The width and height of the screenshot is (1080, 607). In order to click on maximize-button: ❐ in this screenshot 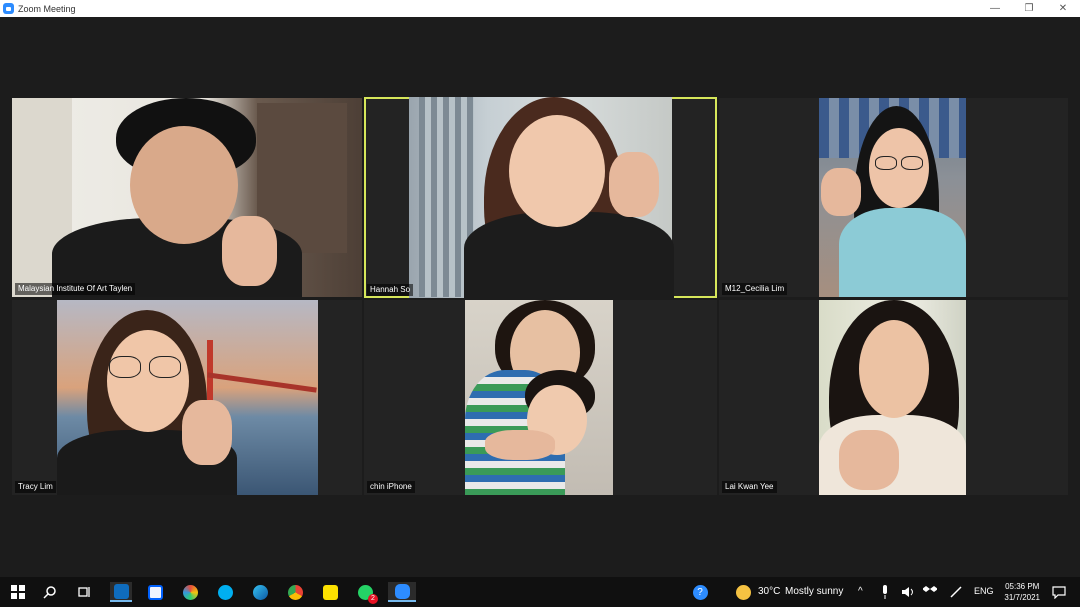, I will do `click(1029, 8)`.